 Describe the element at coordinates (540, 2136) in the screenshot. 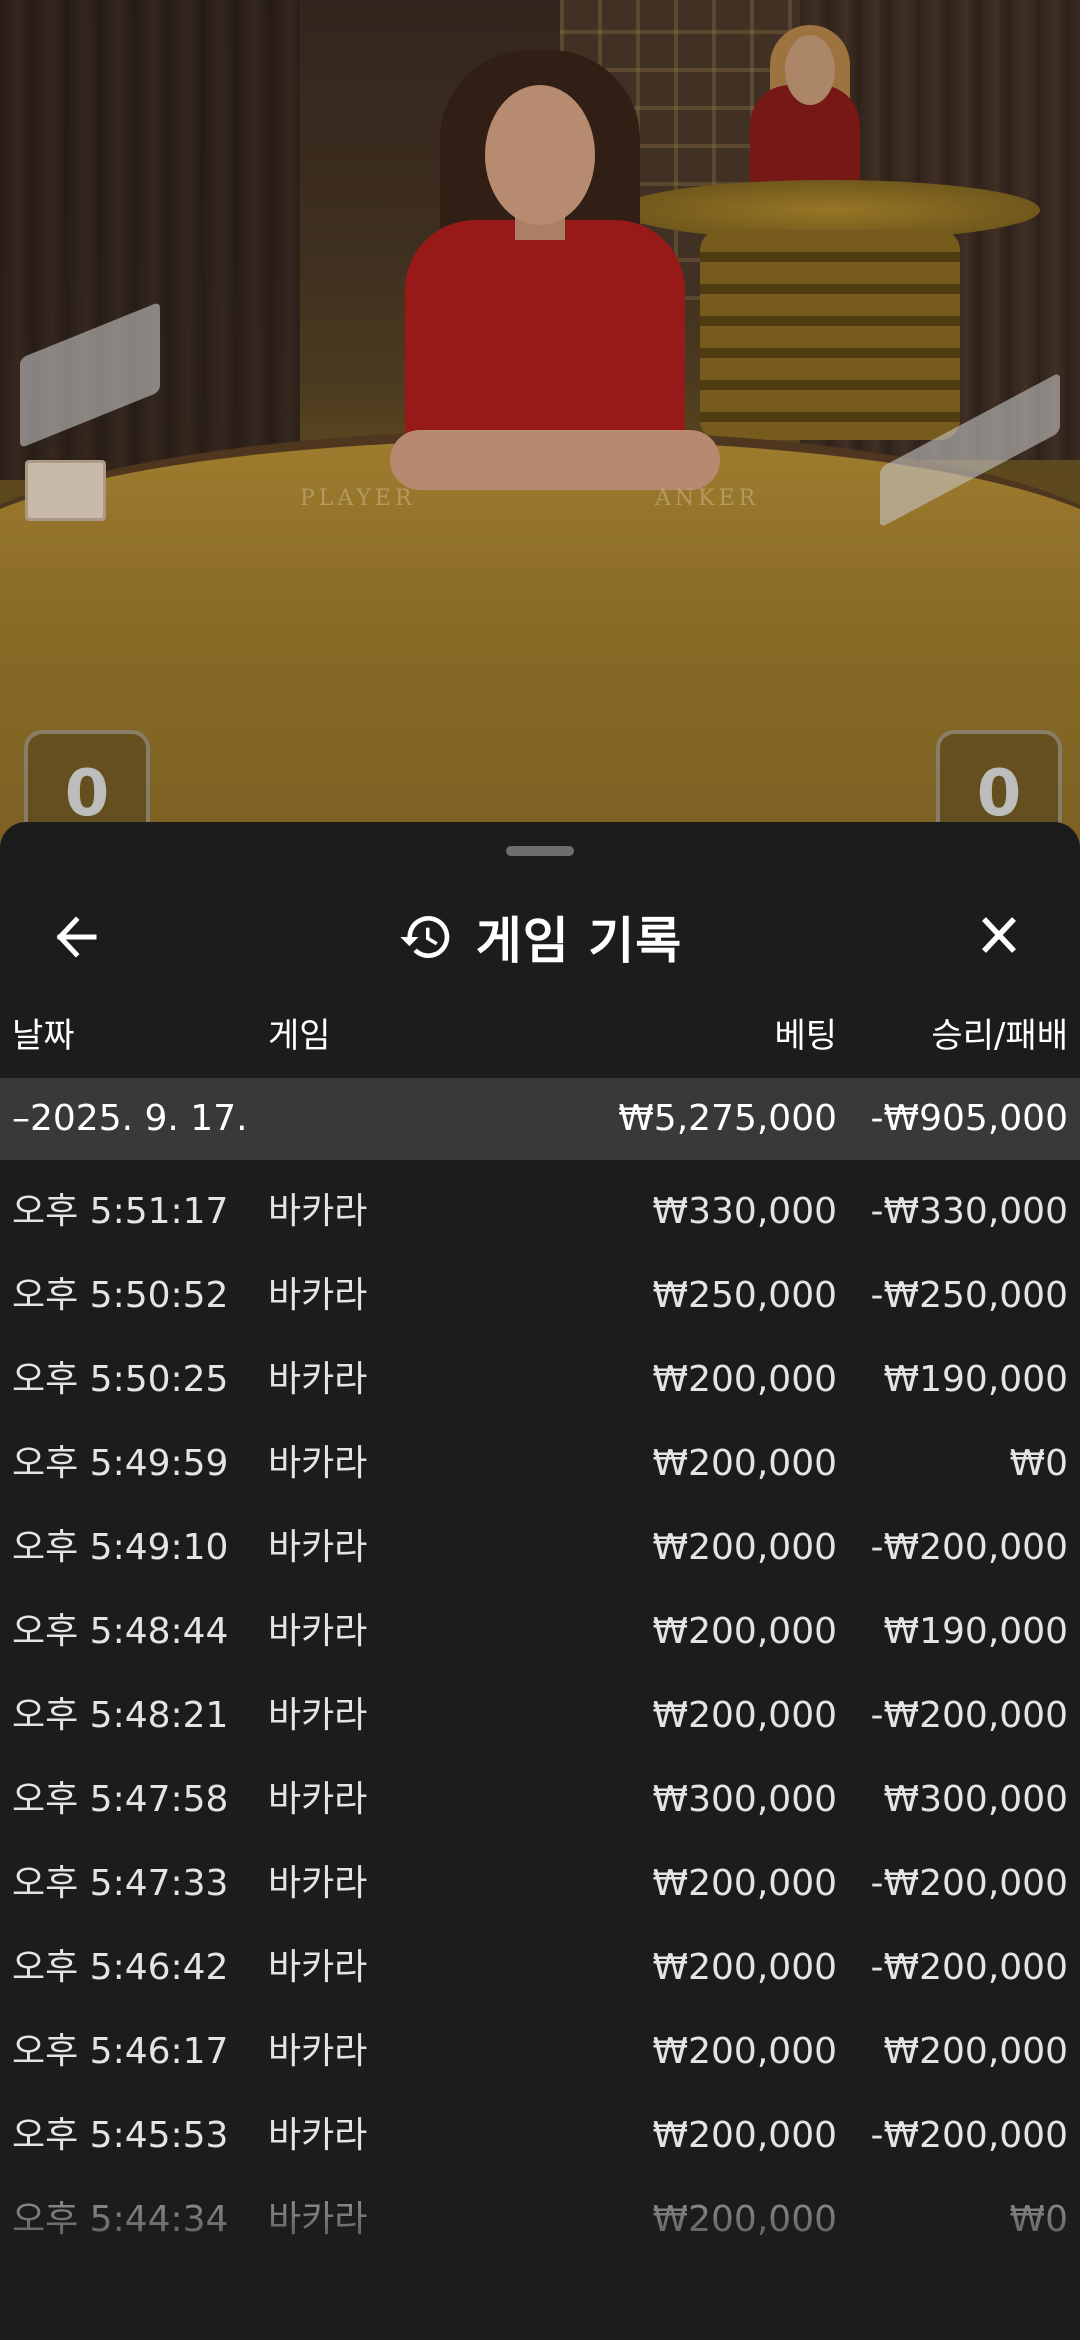

I see `table-row: 오후 5:45:53 바카라 ₩200,000 -₩200,000` at that location.